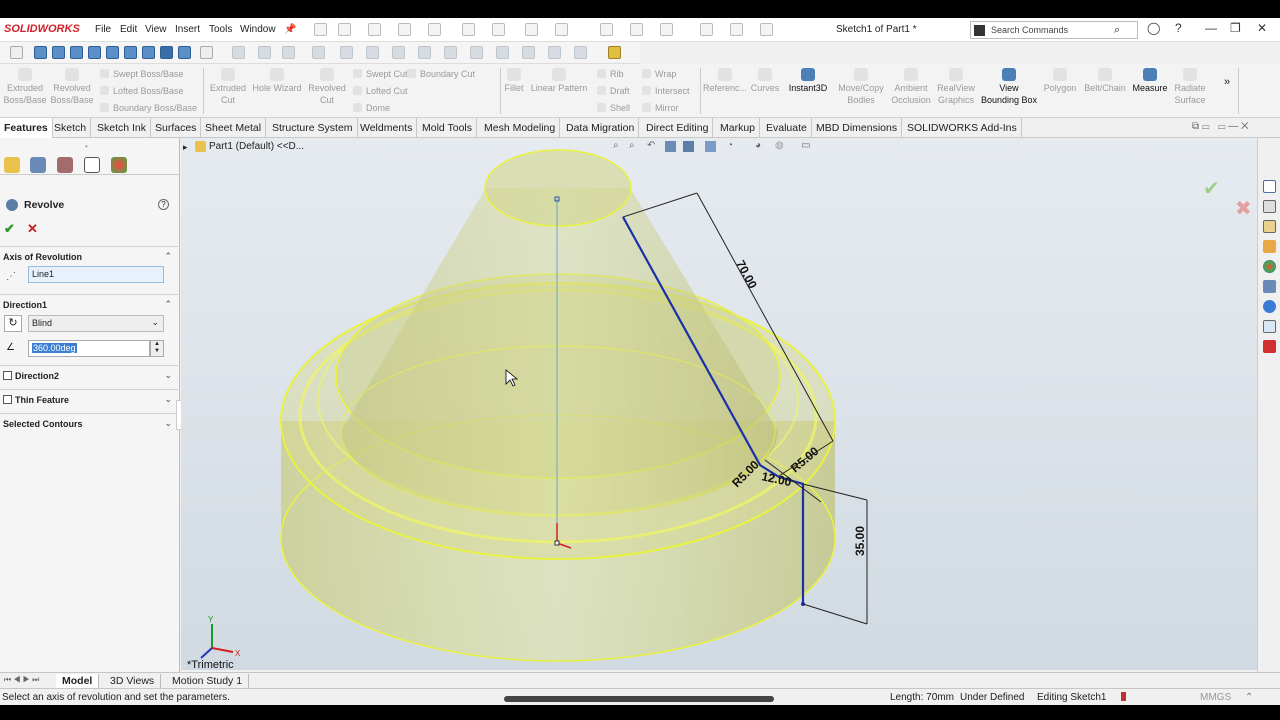 Image resolution: width=1280 pixels, height=720 pixels. Describe the element at coordinates (238, 52) in the screenshot. I see `grid-icon` at that location.